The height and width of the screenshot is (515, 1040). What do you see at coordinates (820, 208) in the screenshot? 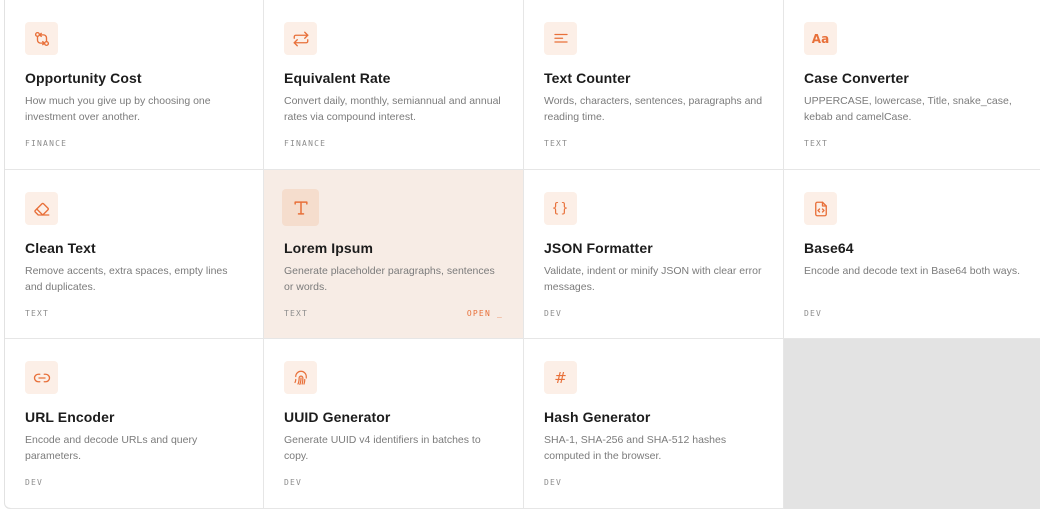
I see `file-code-icon` at bounding box center [820, 208].